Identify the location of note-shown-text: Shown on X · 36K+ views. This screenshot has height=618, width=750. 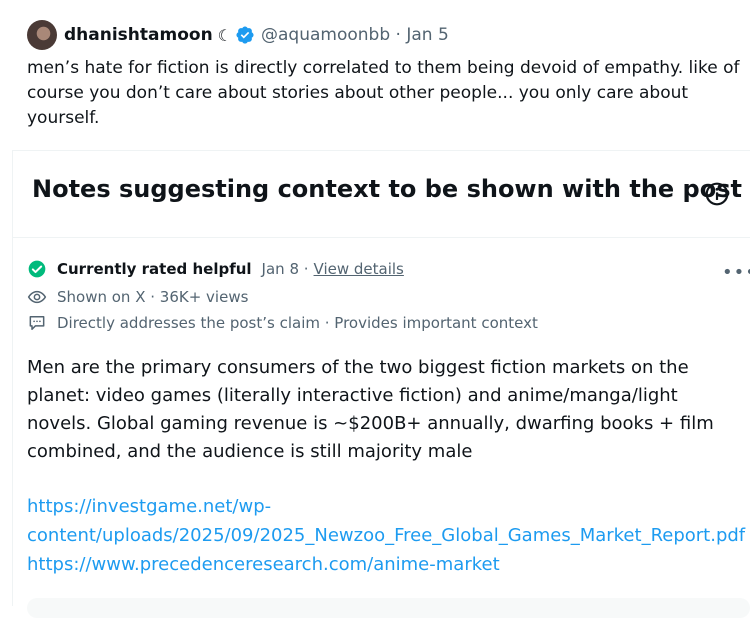
(153, 297).